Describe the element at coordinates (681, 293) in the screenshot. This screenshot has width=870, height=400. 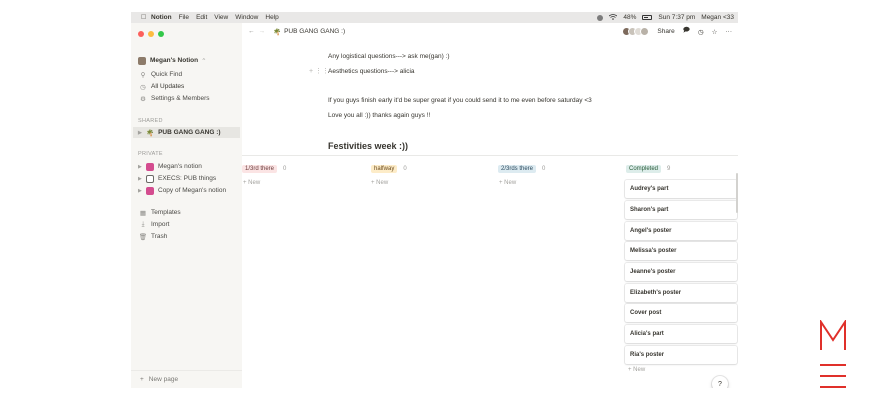
I see `board-card: Elizabeth's poster` at that location.